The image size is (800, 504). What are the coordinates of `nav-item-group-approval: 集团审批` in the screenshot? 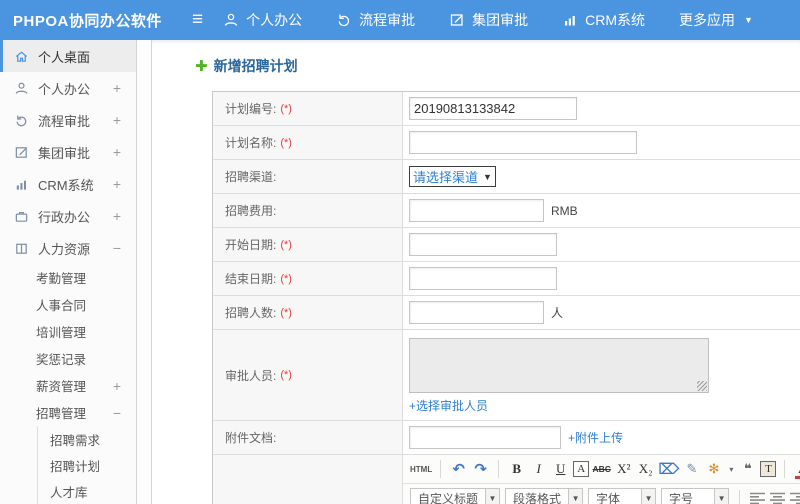 It's located at (488, 20).